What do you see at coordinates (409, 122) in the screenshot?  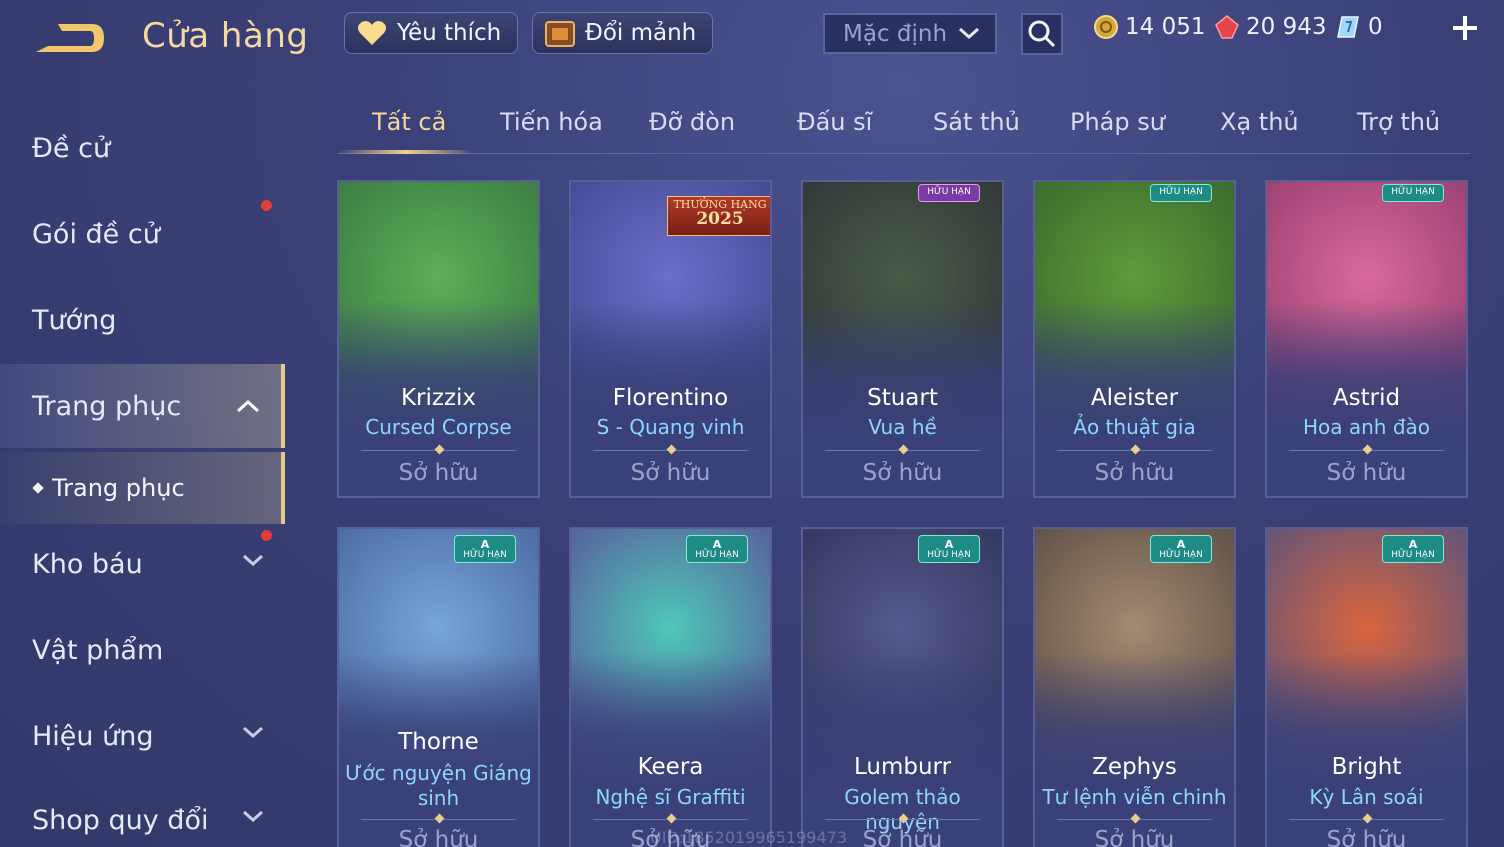 I see `tab-all: Tất cả` at bounding box center [409, 122].